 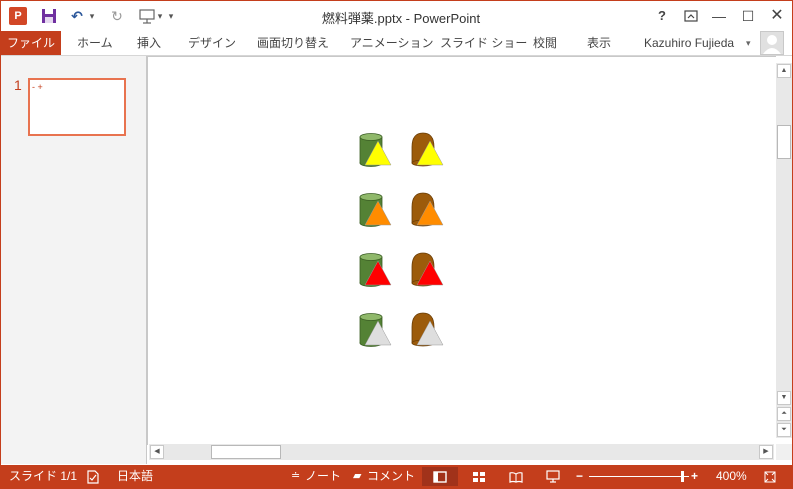 I want to click on slide-count: スライド 1/1, so click(x=43, y=476).